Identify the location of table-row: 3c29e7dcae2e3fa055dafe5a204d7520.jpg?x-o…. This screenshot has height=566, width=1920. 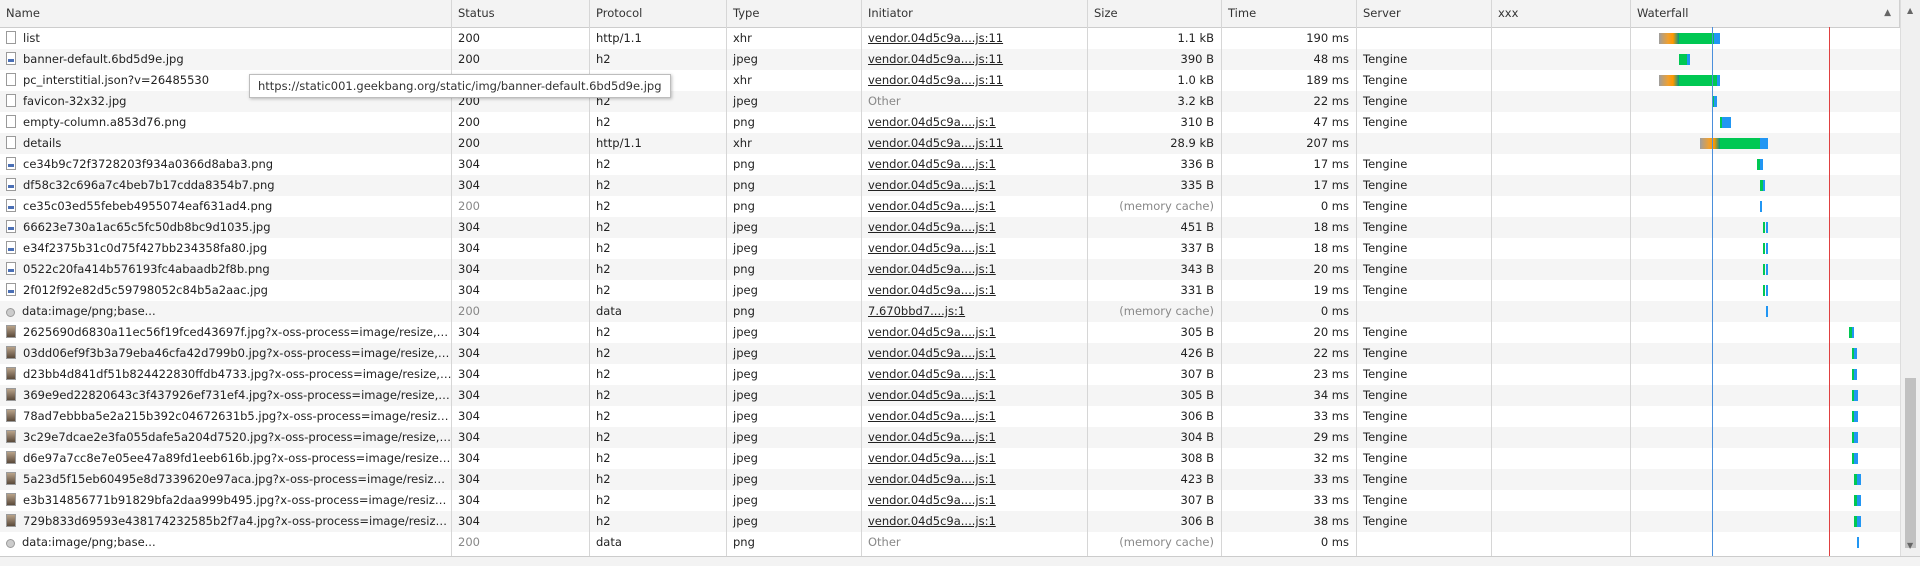
(950, 437).